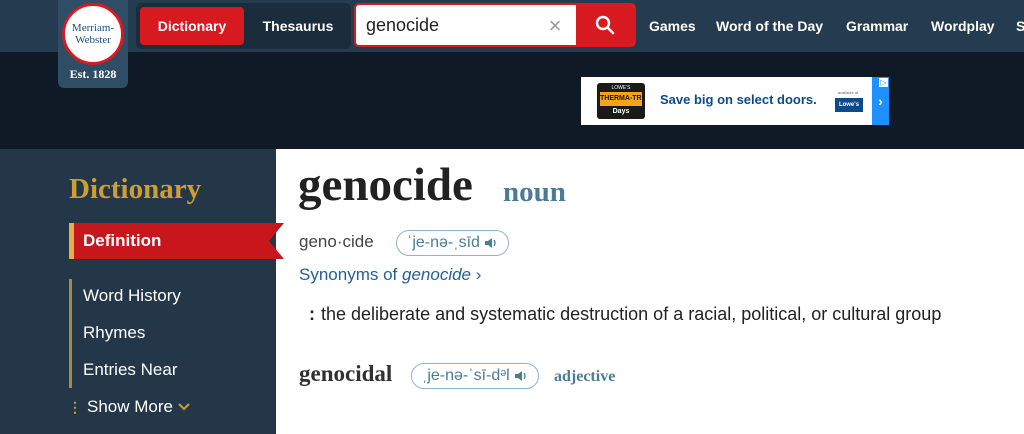  What do you see at coordinates (621, 111) in the screenshot?
I see `ad-badge-bottom: Days` at bounding box center [621, 111].